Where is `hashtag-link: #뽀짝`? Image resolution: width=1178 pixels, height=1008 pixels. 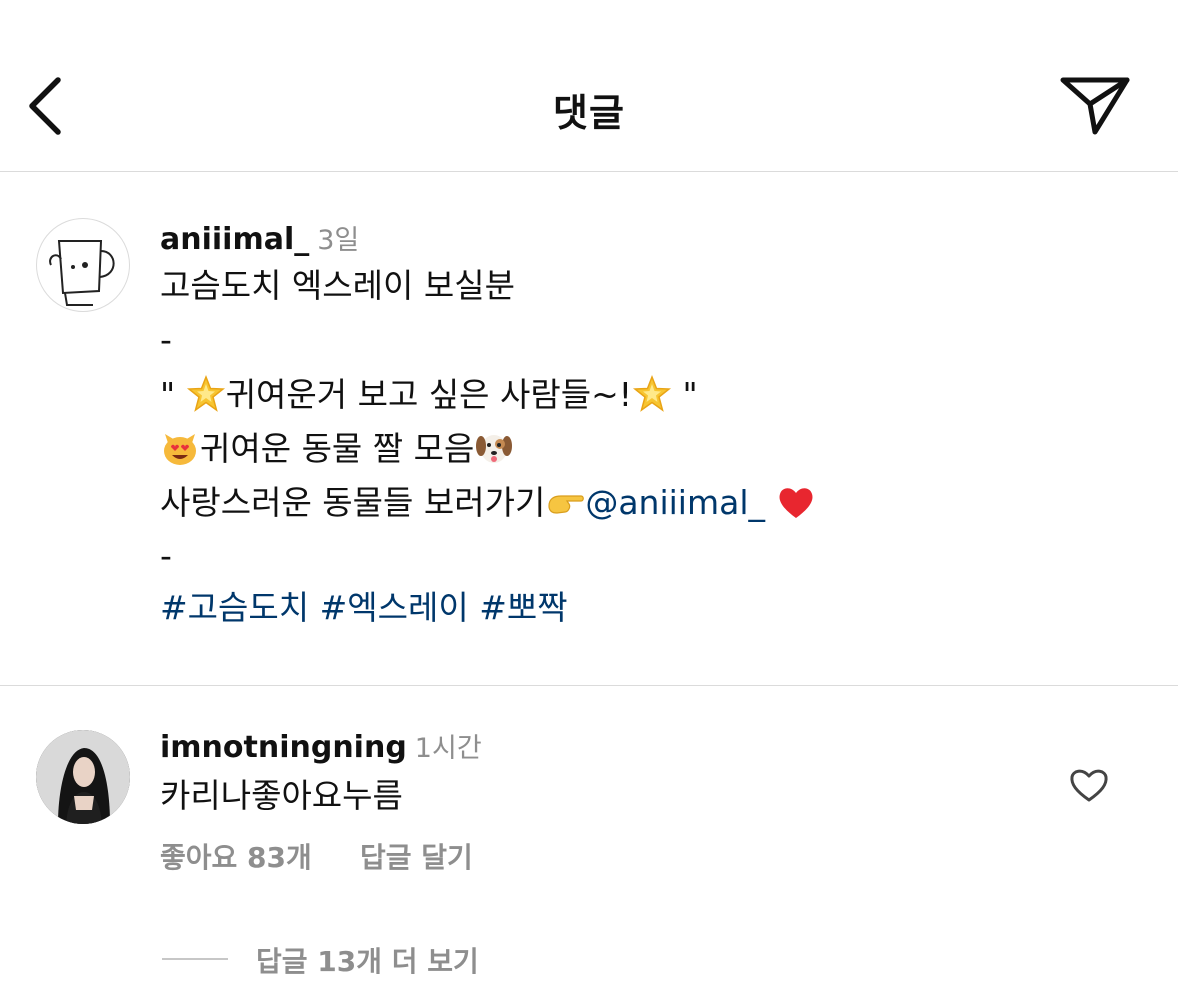 hashtag-link: #뽀짝 is located at coordinates (523, 607).